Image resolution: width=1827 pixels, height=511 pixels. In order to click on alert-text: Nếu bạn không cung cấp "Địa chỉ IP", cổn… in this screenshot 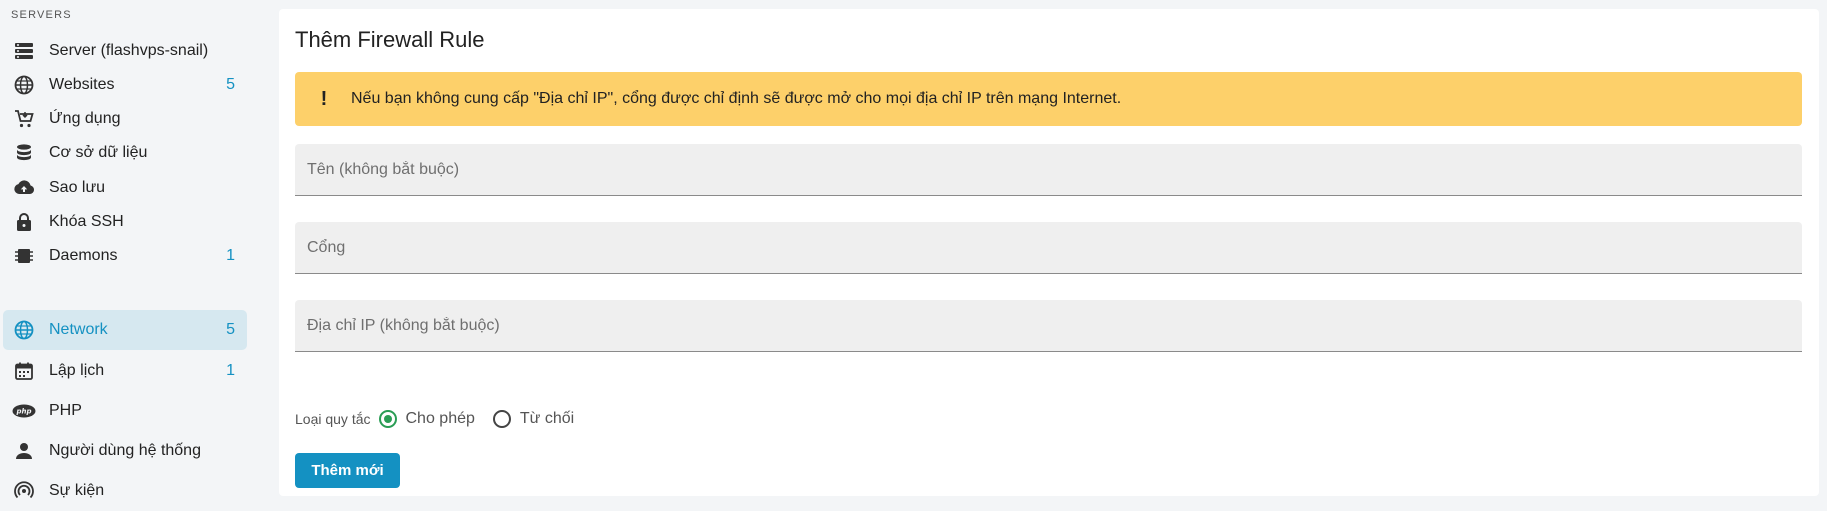, I will do `click(736, 98)`.